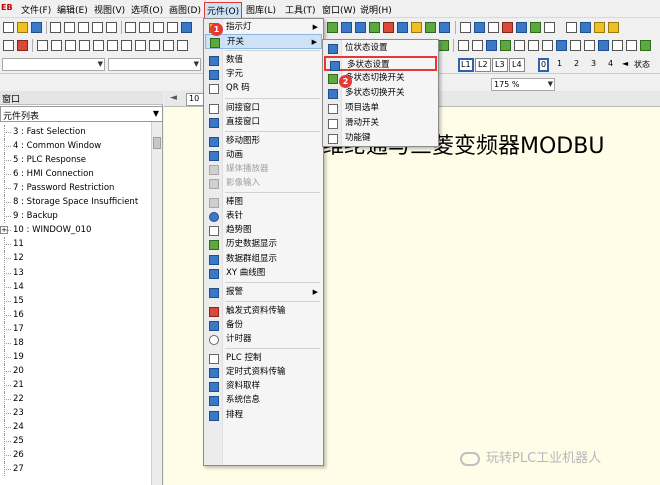 This screenshot has width=660, height=485. I want to click on circle-icon, so click(98, 45).